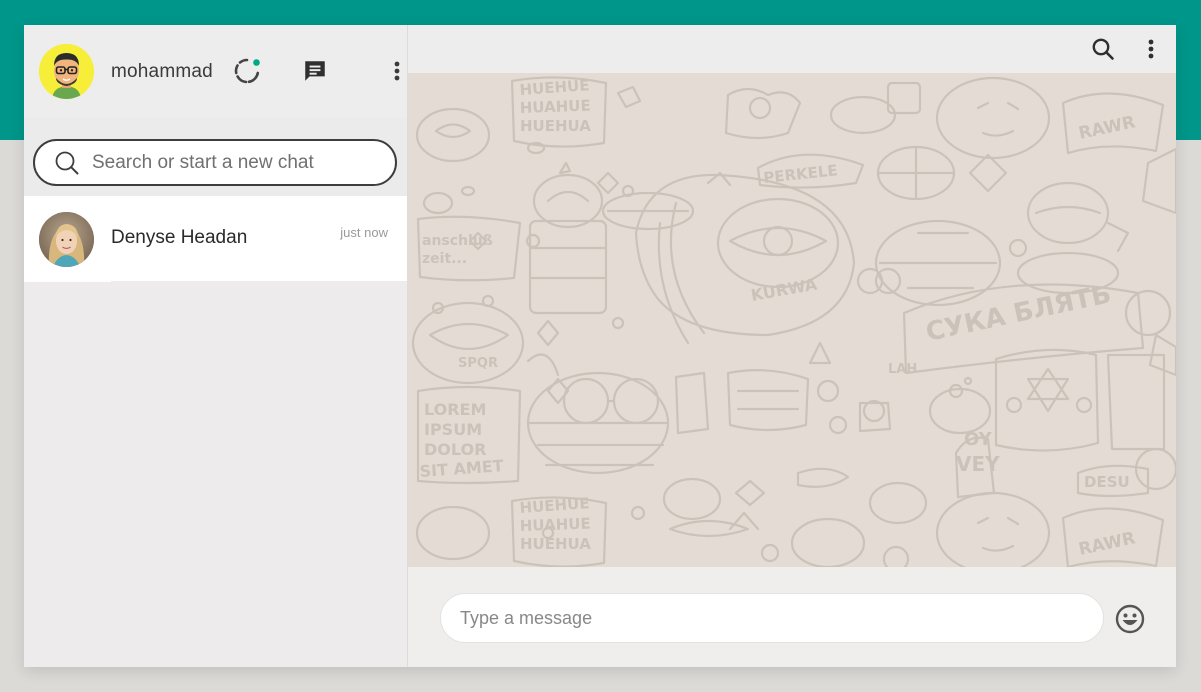 This screenshot has width=1201, height=692. I want to click on wallpaper-text: IPSUM, so click(453, 429).